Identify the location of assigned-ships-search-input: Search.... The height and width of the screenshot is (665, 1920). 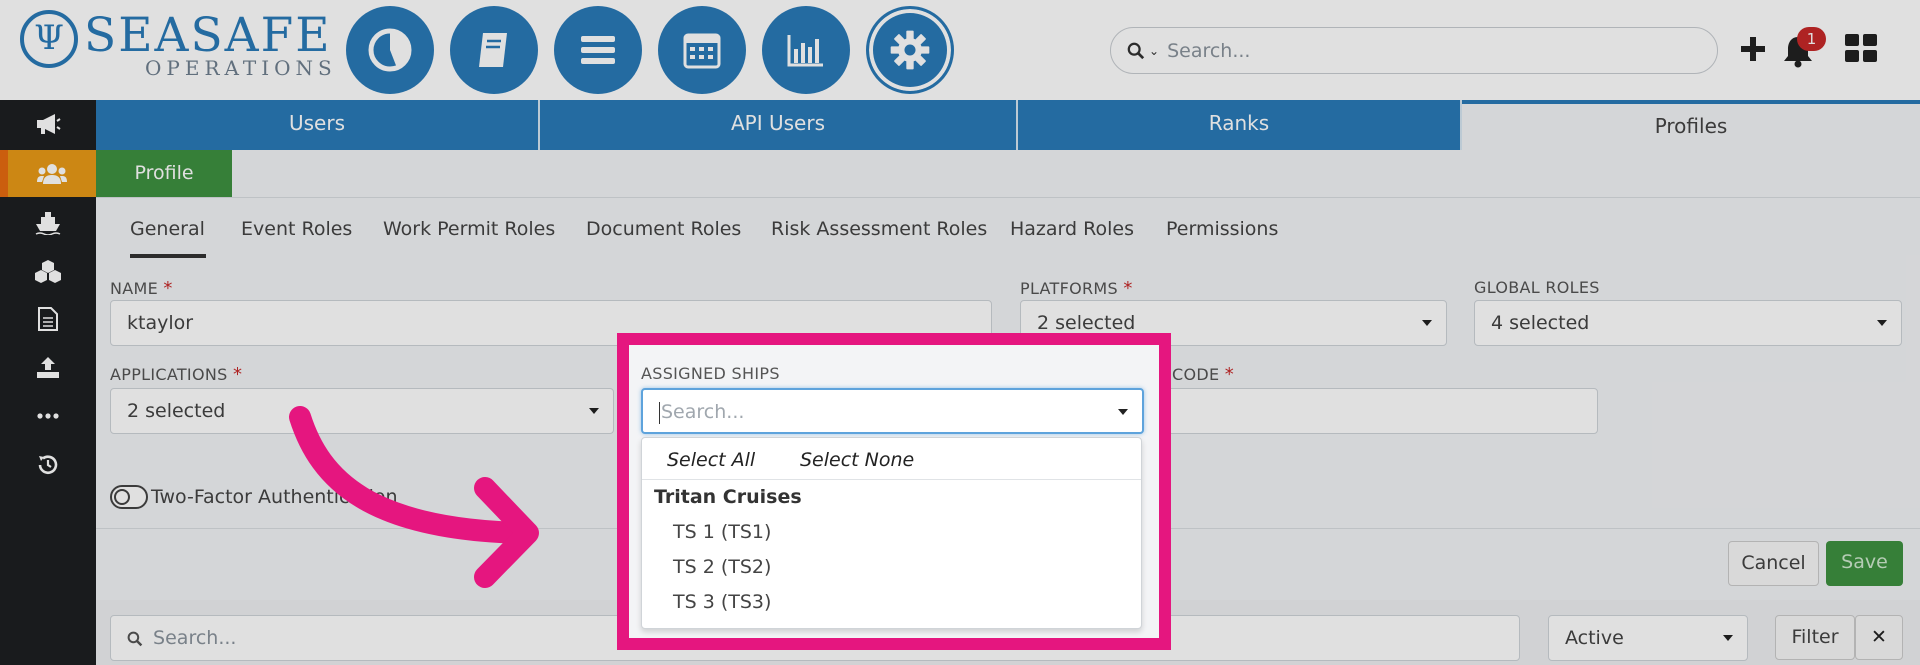
(892, 411).